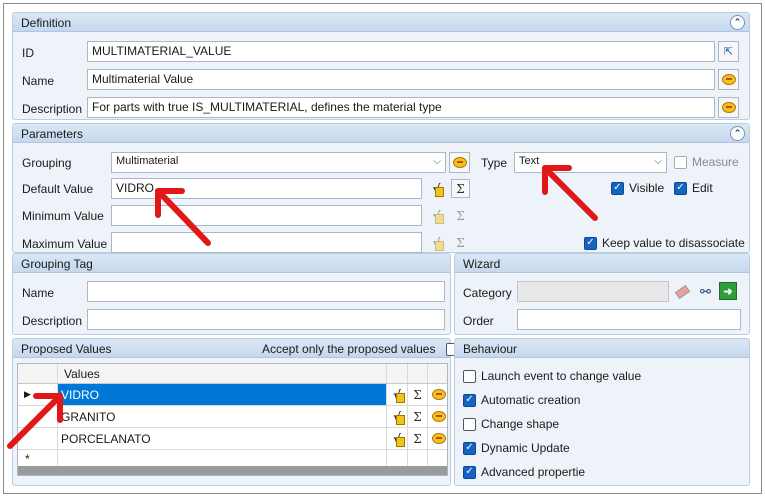 The height and width of the screenshot is (497, 765). I want to click on category-label: Category, so click(487, 293).